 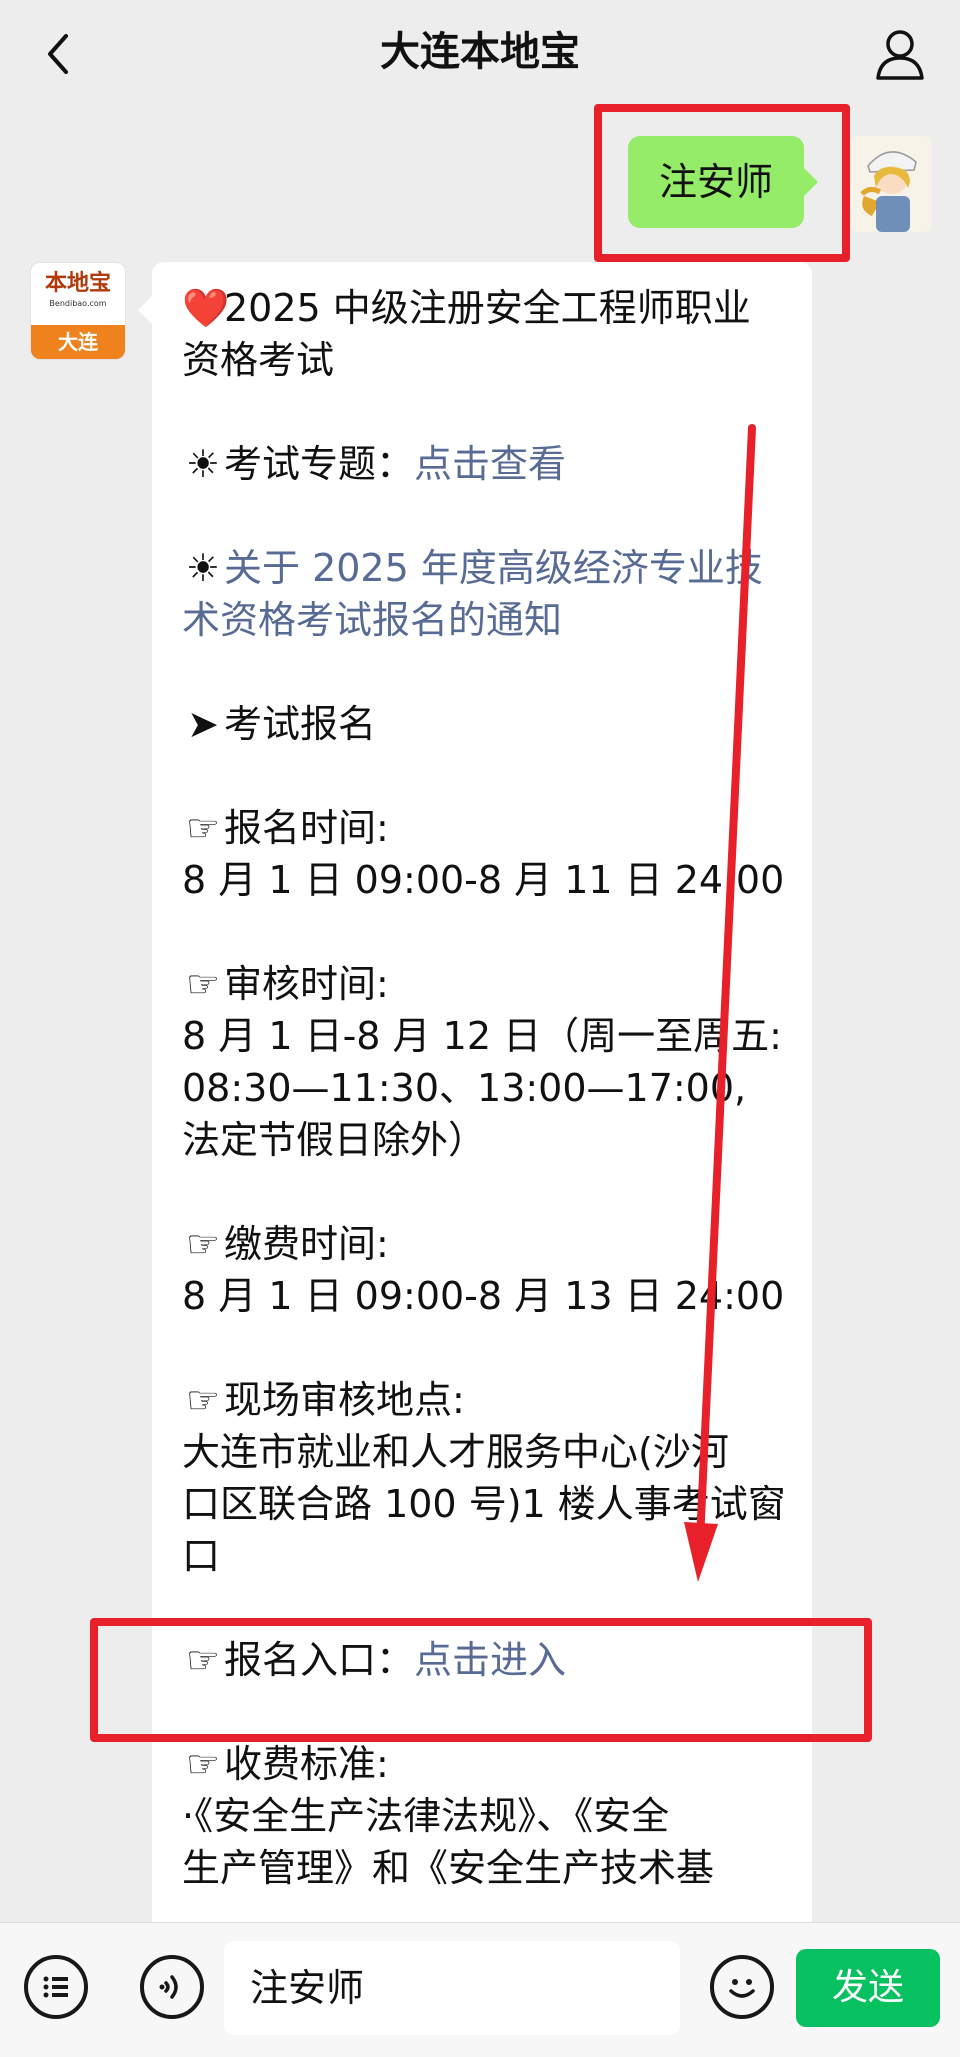 I want to click on annotation-arrow, so click(x=720, y=1003).